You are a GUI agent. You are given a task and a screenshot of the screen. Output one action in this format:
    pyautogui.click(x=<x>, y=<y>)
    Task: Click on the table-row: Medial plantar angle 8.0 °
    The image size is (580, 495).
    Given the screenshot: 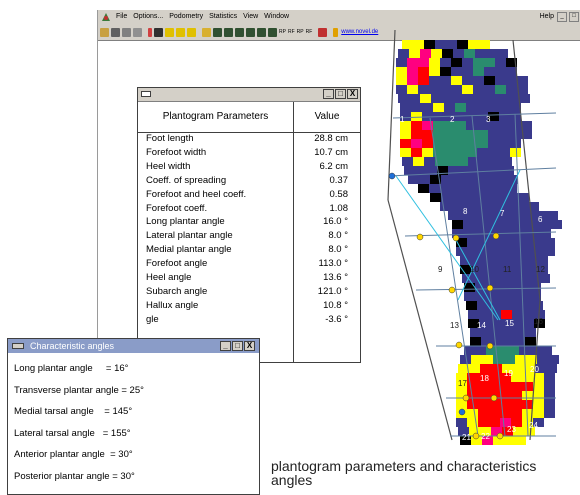 What is the action you would take?
    pyautogui.click(x=249, y=250)
    